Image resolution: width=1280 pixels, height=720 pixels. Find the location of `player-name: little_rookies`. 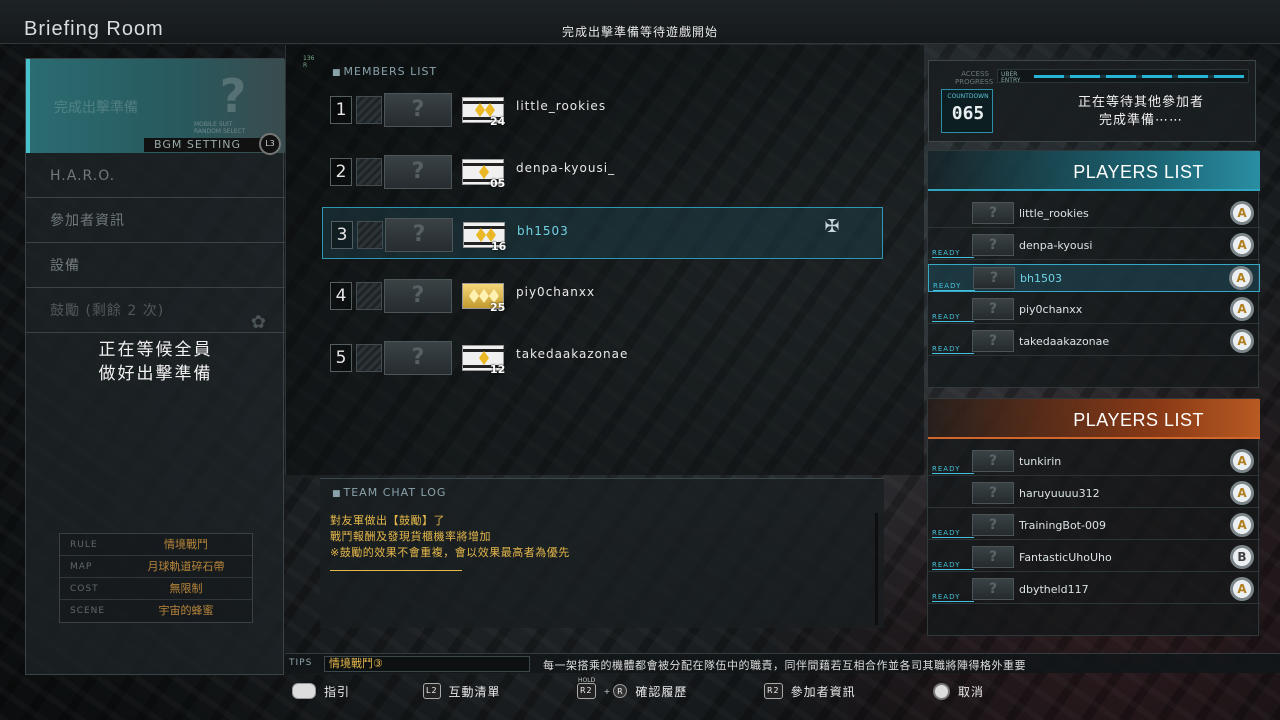

player-name: little_rookies is located at coordinates (1054, 213).